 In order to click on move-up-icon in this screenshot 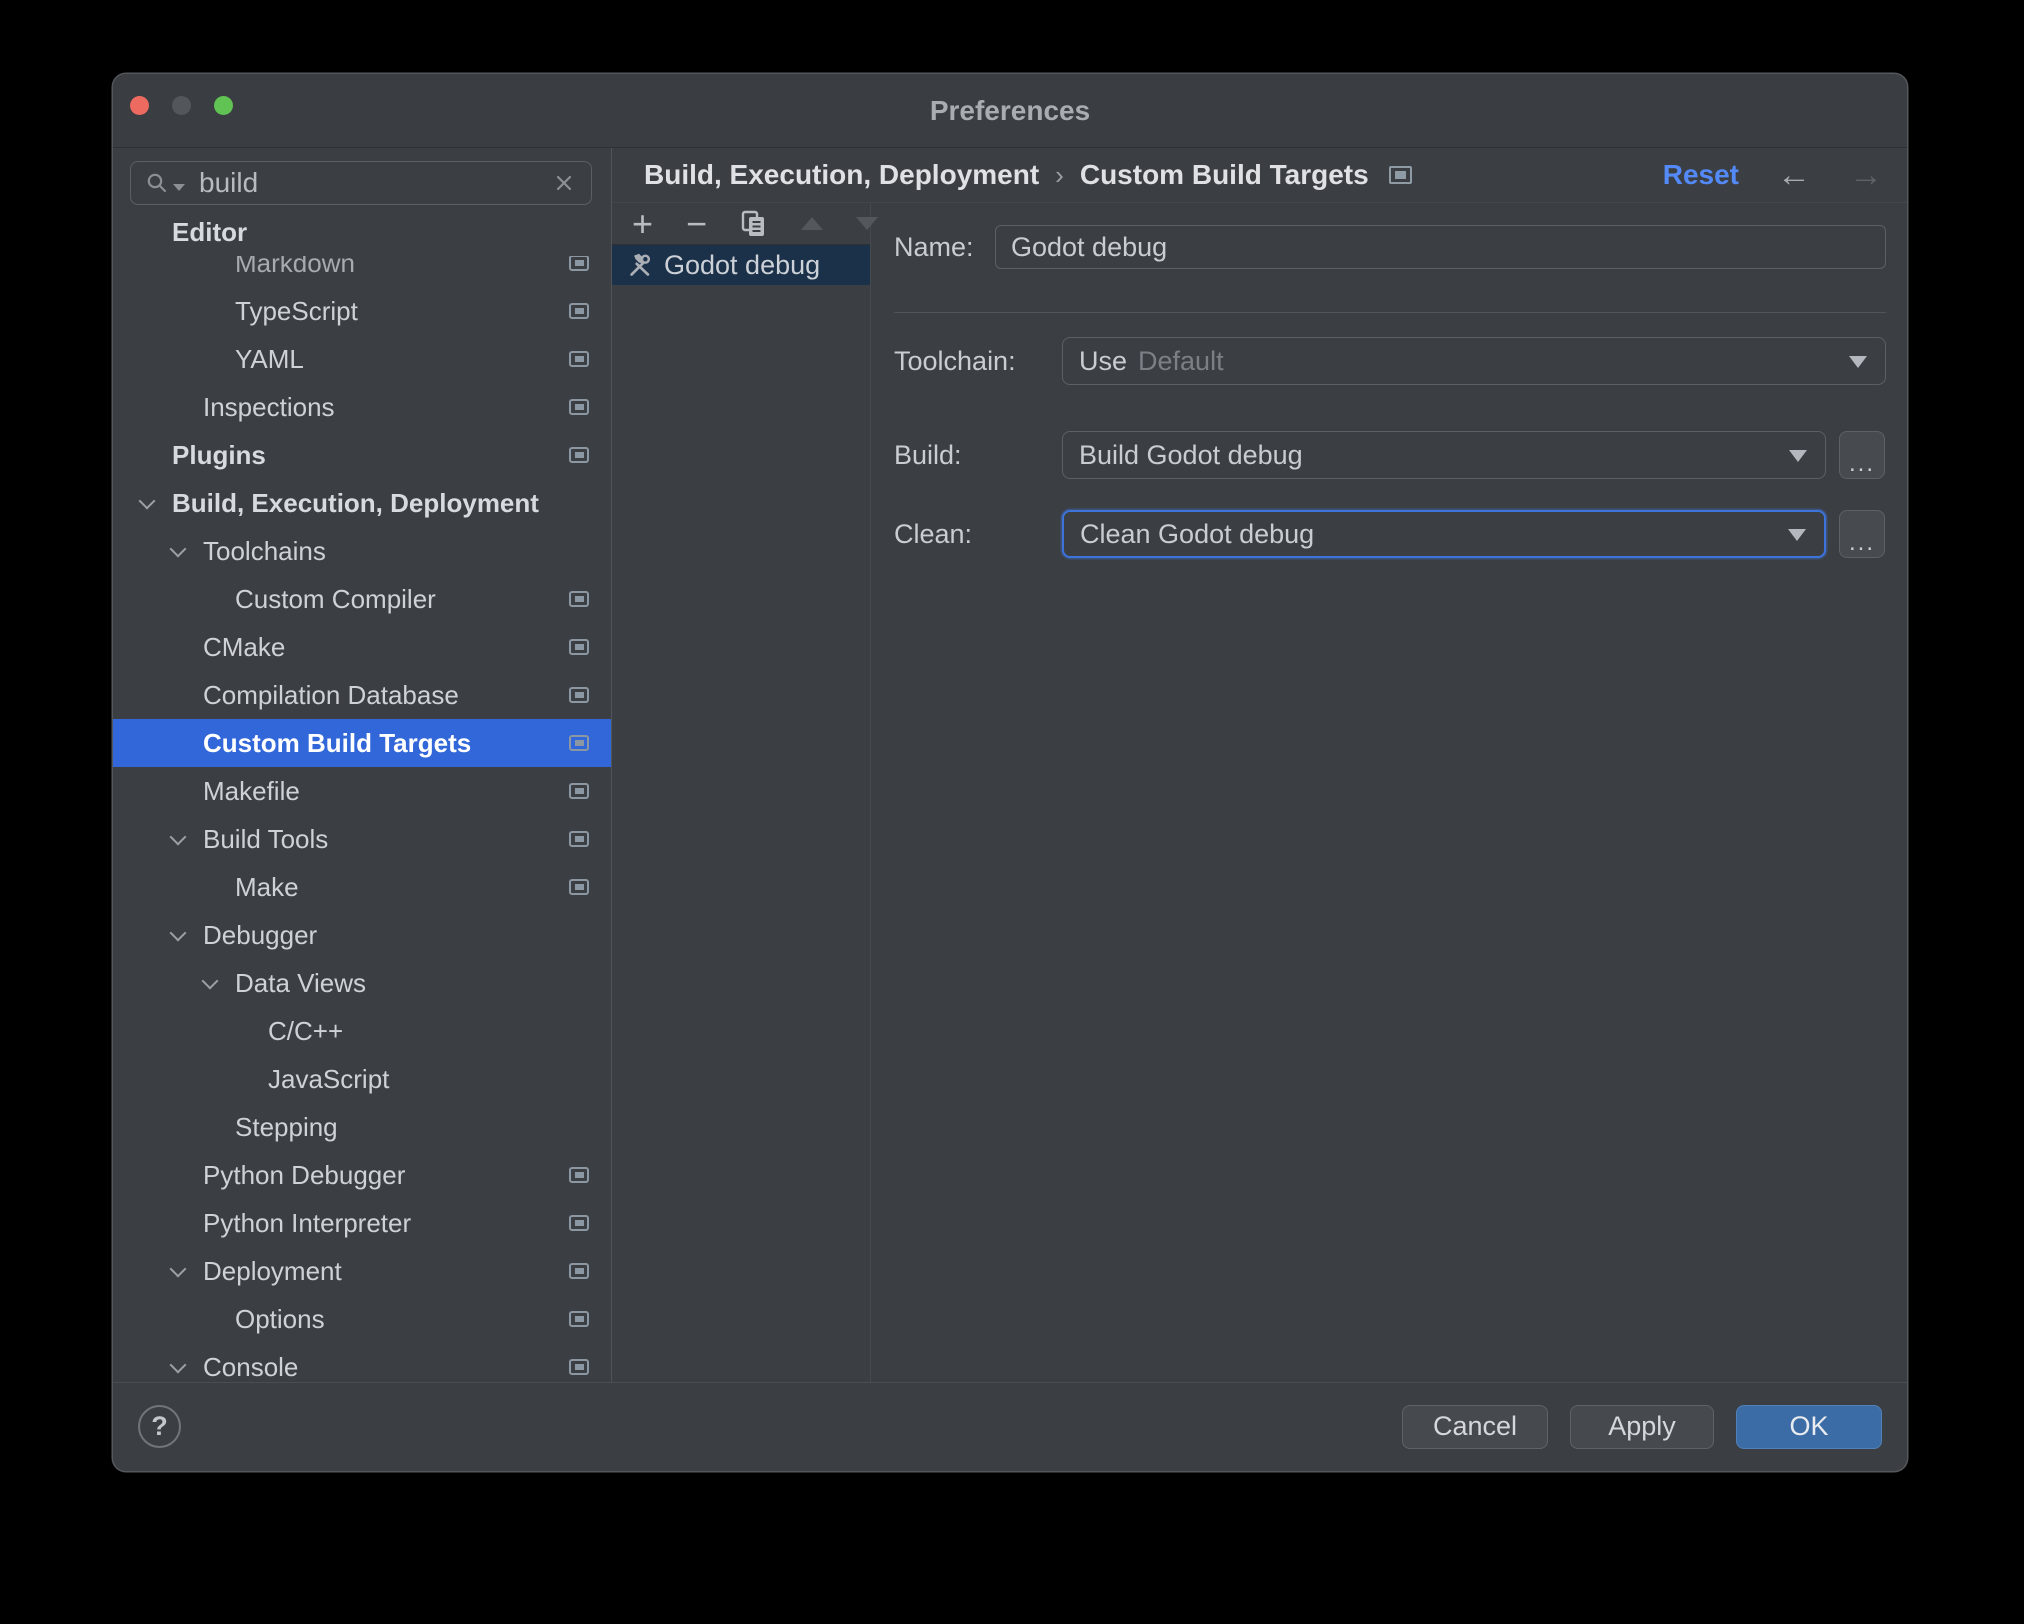, I will do `click(812, 224)`.